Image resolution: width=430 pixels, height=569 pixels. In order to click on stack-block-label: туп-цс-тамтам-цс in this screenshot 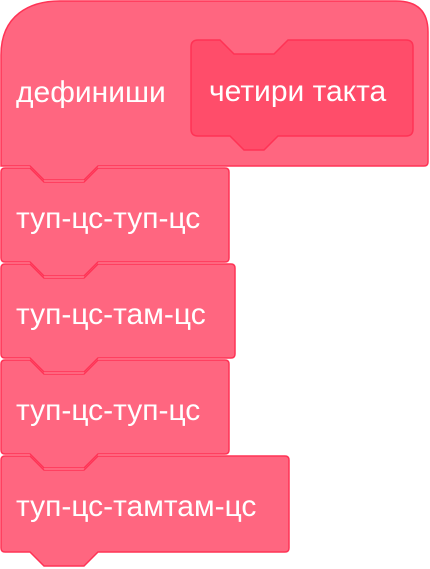, I will do `click(136, 506)`.